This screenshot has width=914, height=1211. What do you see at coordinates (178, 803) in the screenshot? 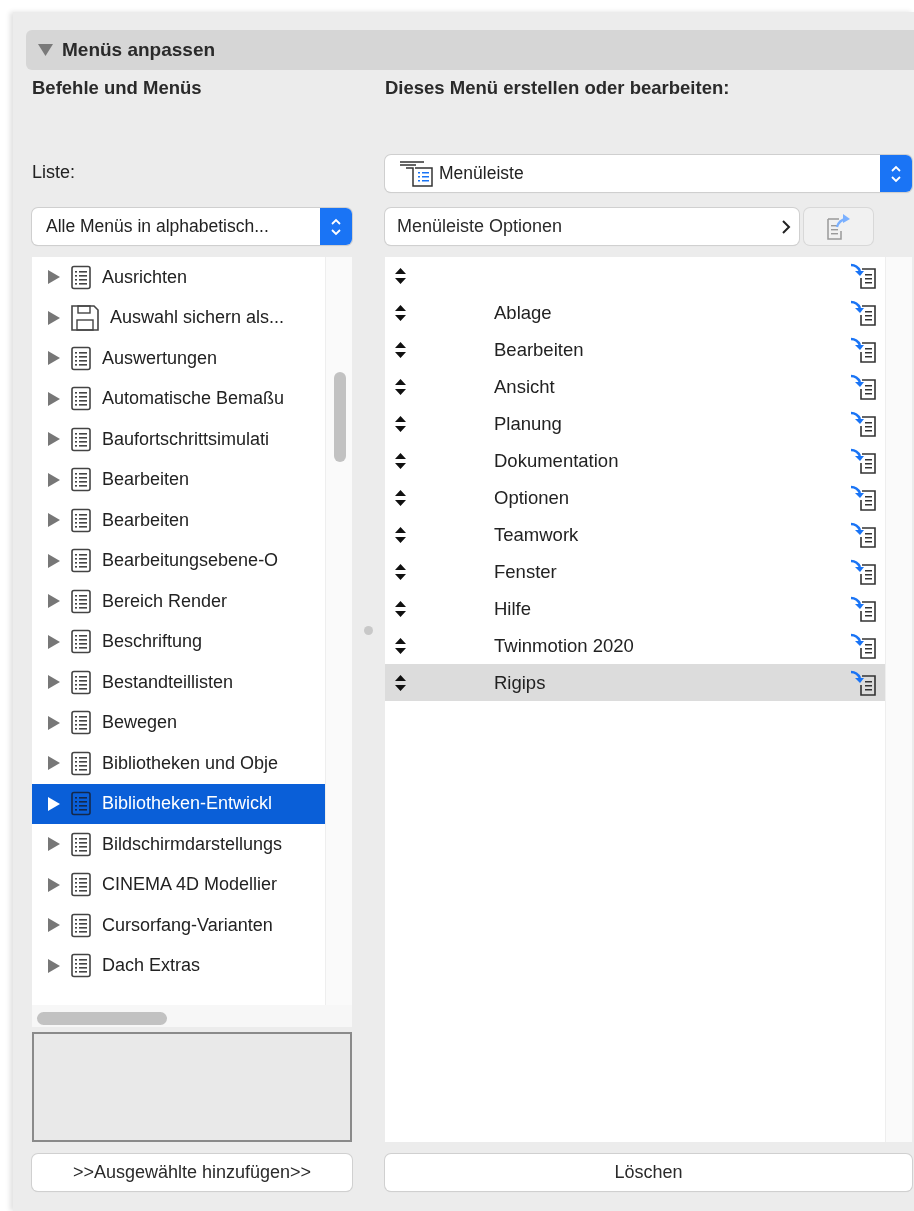
I see `command-list-item: Bibliotheken-Entwickl` at bounding box center [178, 803].